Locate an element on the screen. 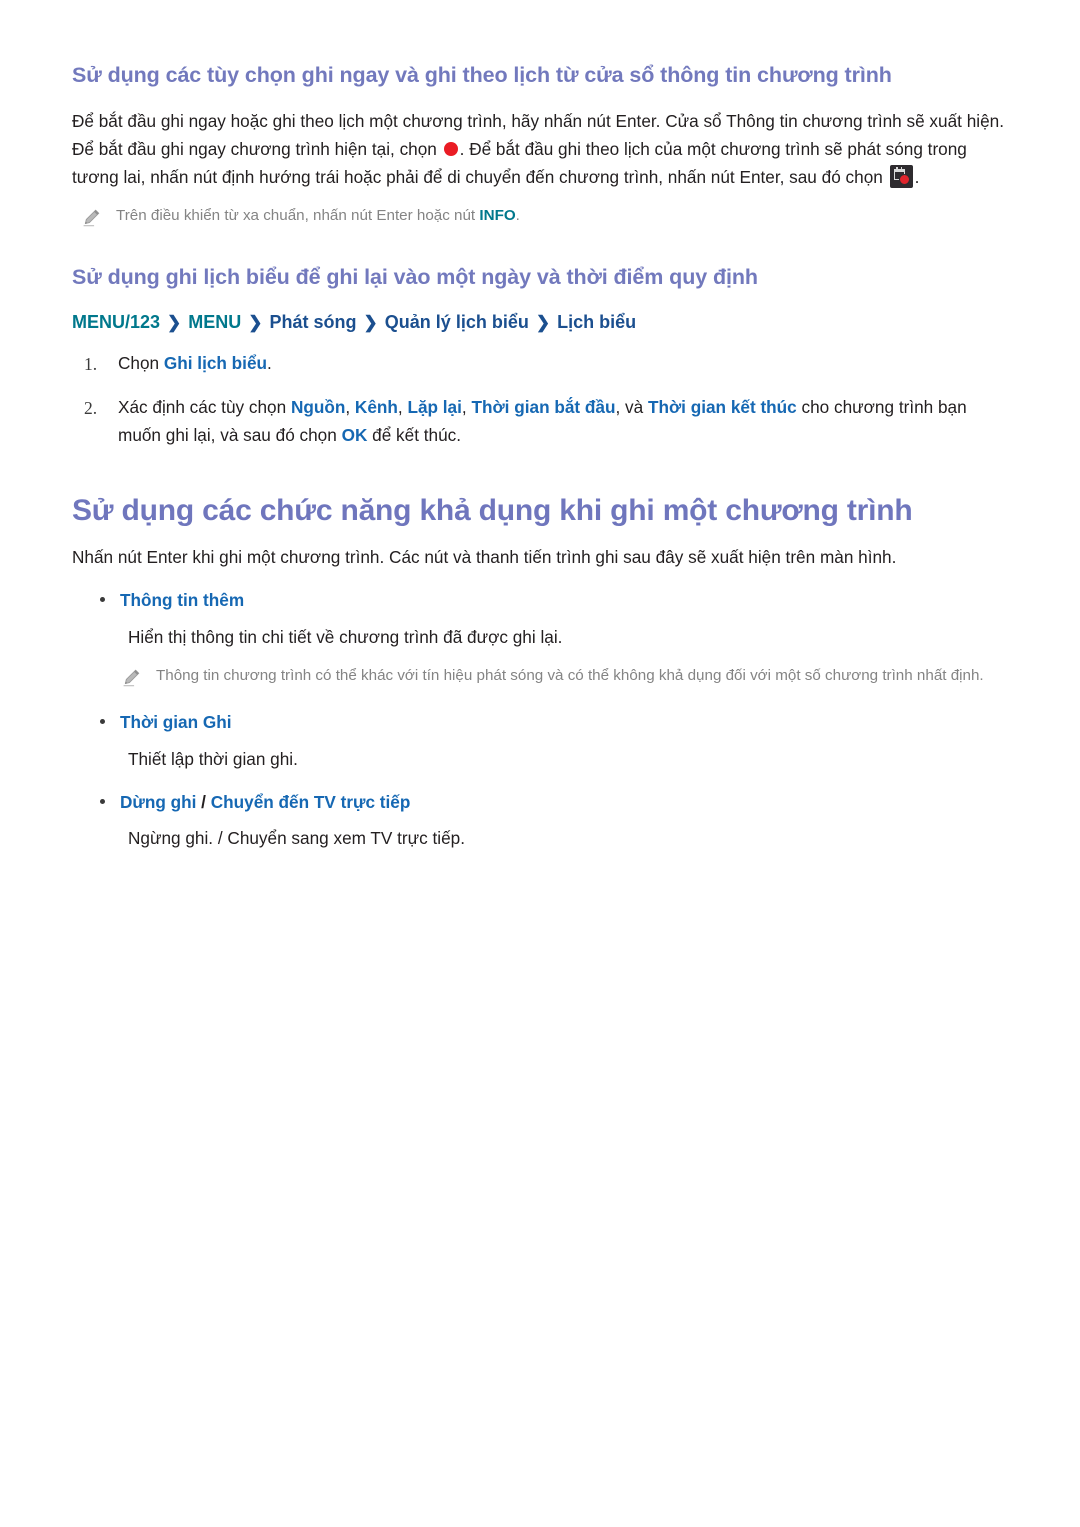 The image size is (1080, 1527). function-item: Dừng ghi / Chuyển đến TV trực tiếp is located at coordinates (540, 803).